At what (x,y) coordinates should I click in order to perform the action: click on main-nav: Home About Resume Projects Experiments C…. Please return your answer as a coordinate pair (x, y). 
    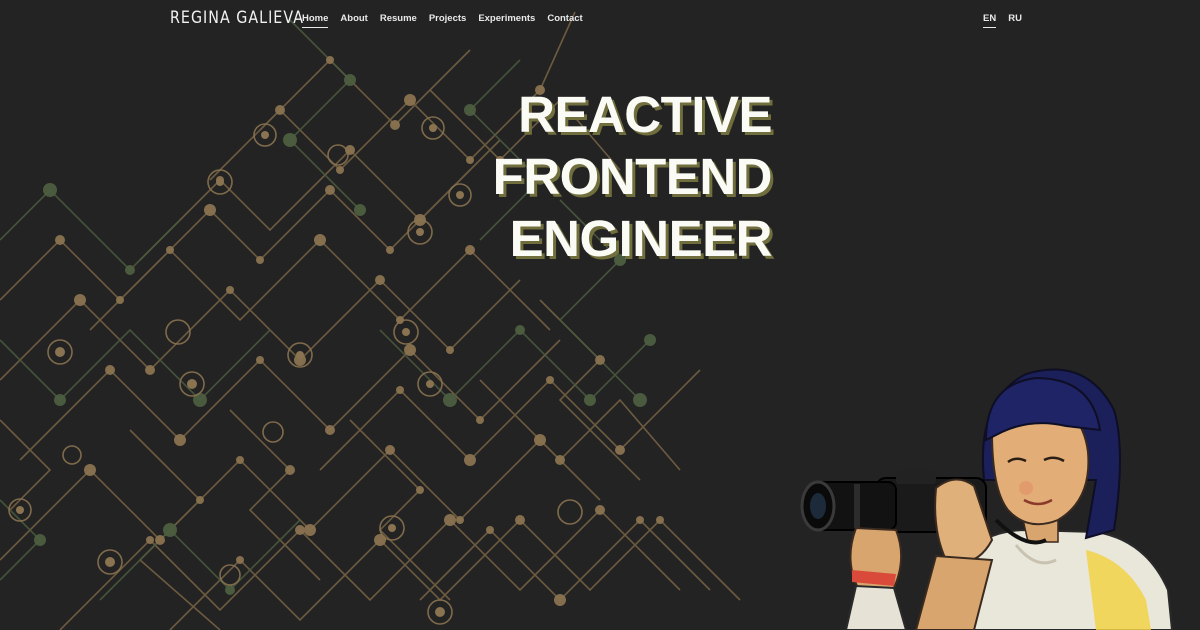
    Looking at the image, I should click on (442, 20).